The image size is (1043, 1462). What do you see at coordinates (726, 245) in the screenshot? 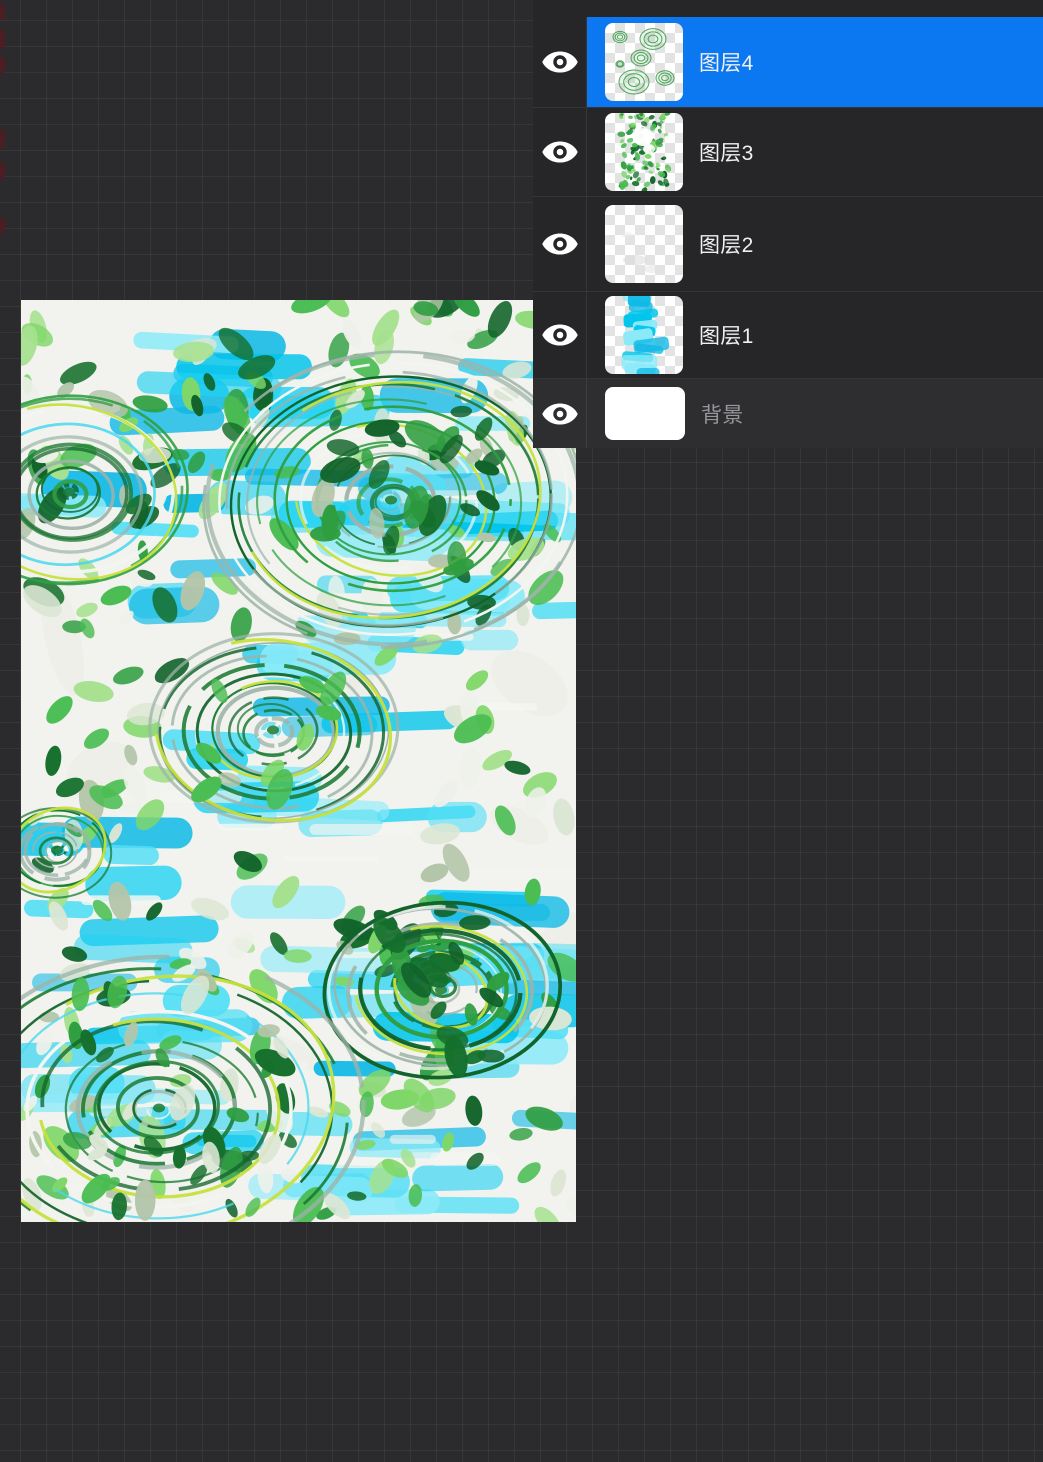
I see `layer2-name: 图层2` at bounding box center [726, 245].